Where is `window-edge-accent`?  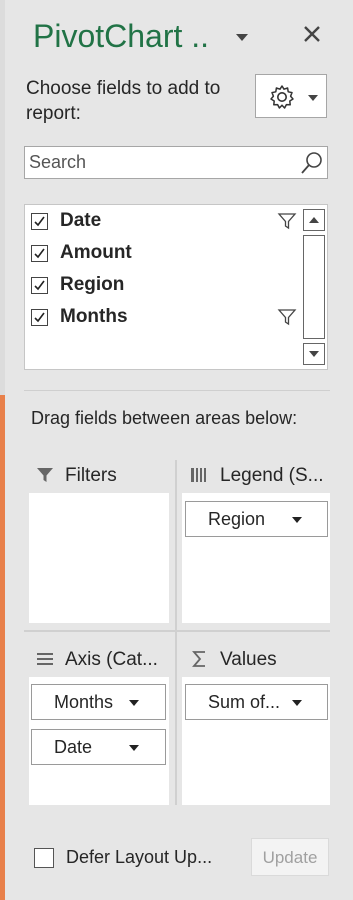
window-edge-accent is located at coordinates (2, 647).